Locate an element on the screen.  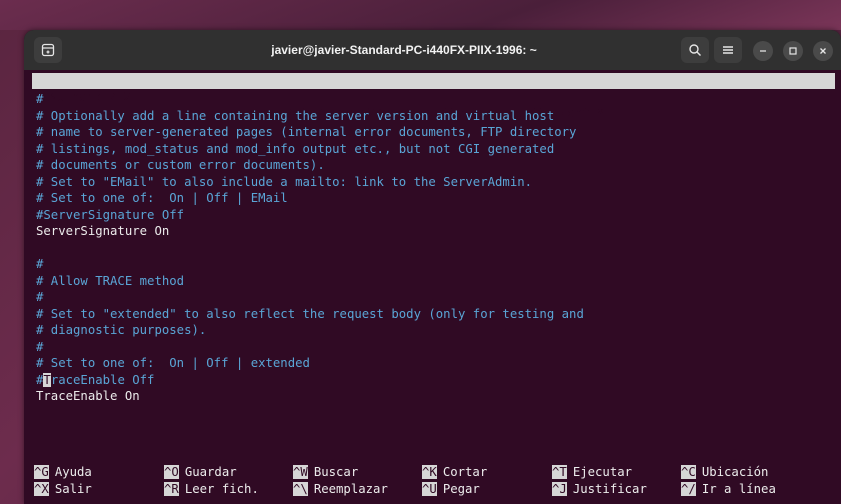
shortcut-key: ^O is located at coordinates (171, 472).